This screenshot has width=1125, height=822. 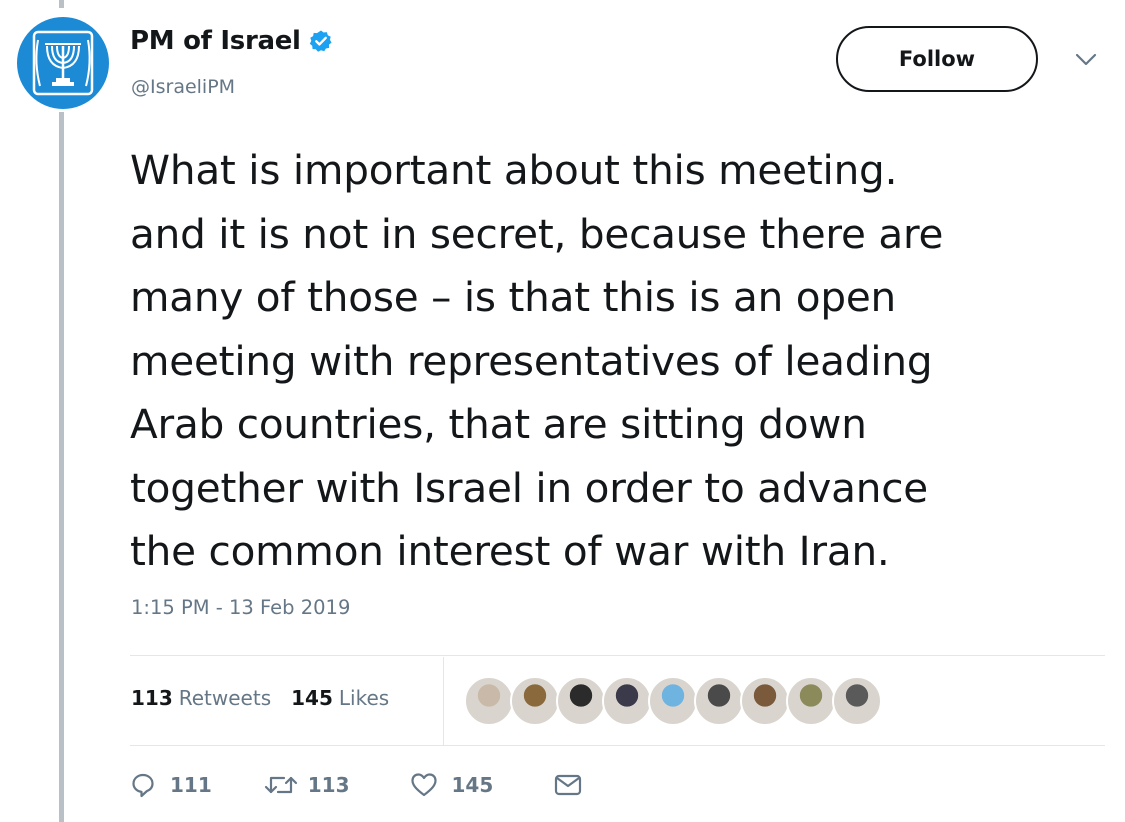 I want to click on tweet-line: together with Israel in order to advance, so click(x=529, y=487).